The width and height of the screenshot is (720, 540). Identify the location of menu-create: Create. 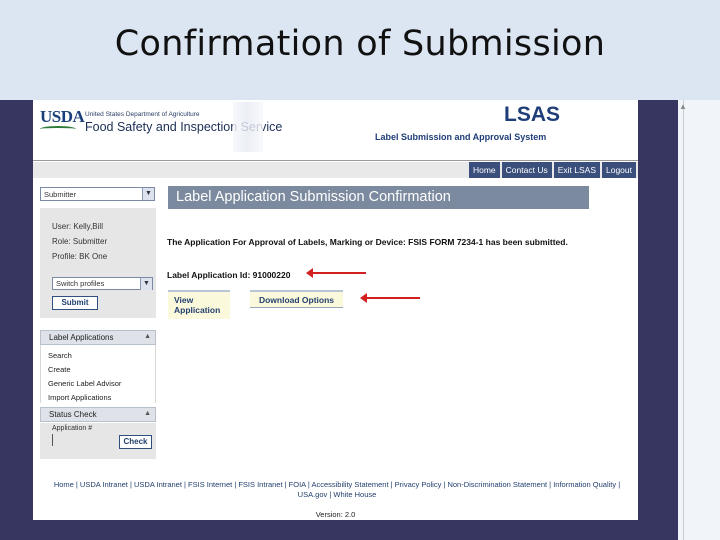
(59, 369).